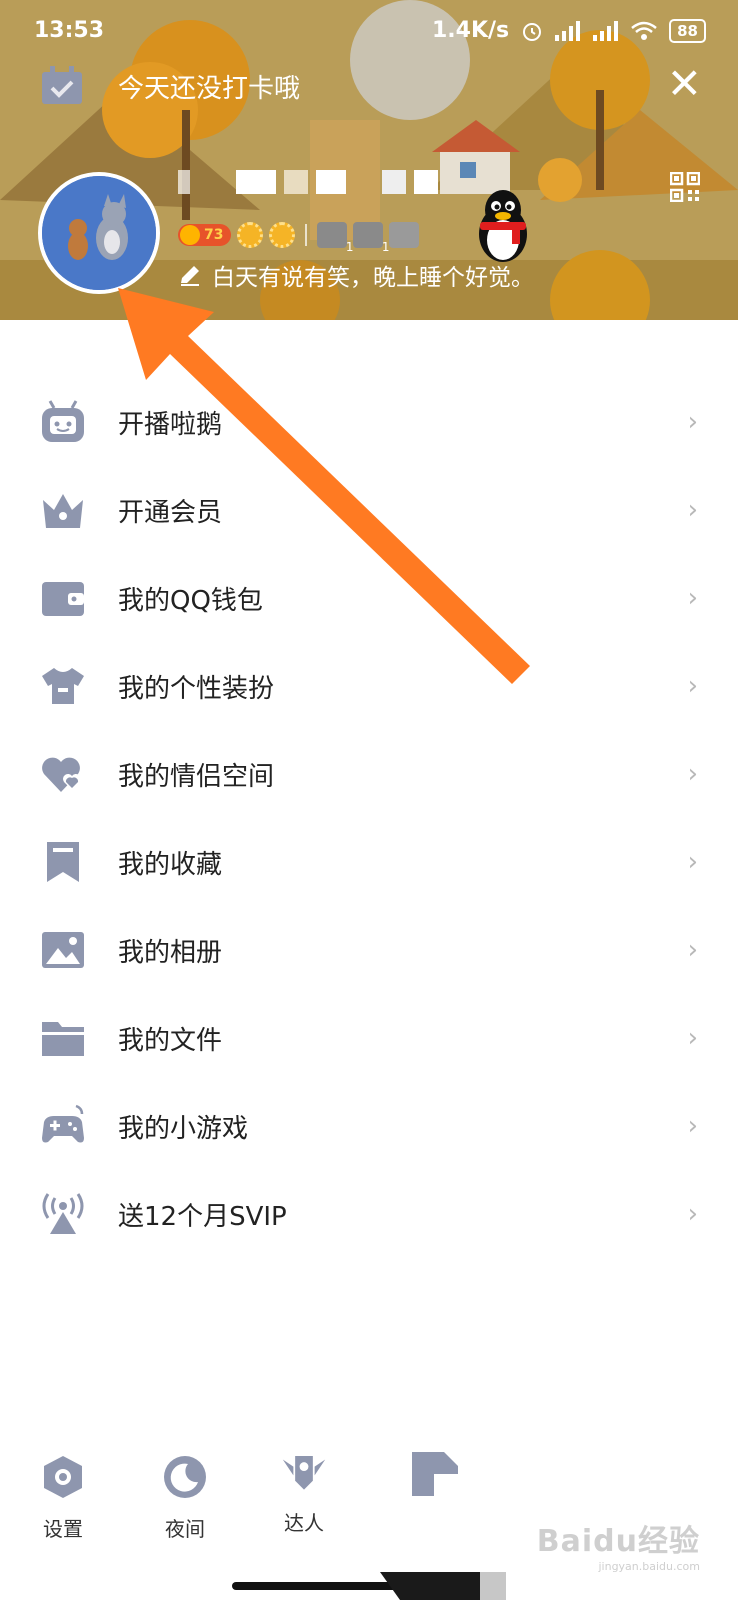 Image resolution: width=738 pixels, height=1600 pixels. What do you see at coordinates (63, 1529) in the screenshot?
I see `settings-label: 设置` at bounding box center [63, 1529].